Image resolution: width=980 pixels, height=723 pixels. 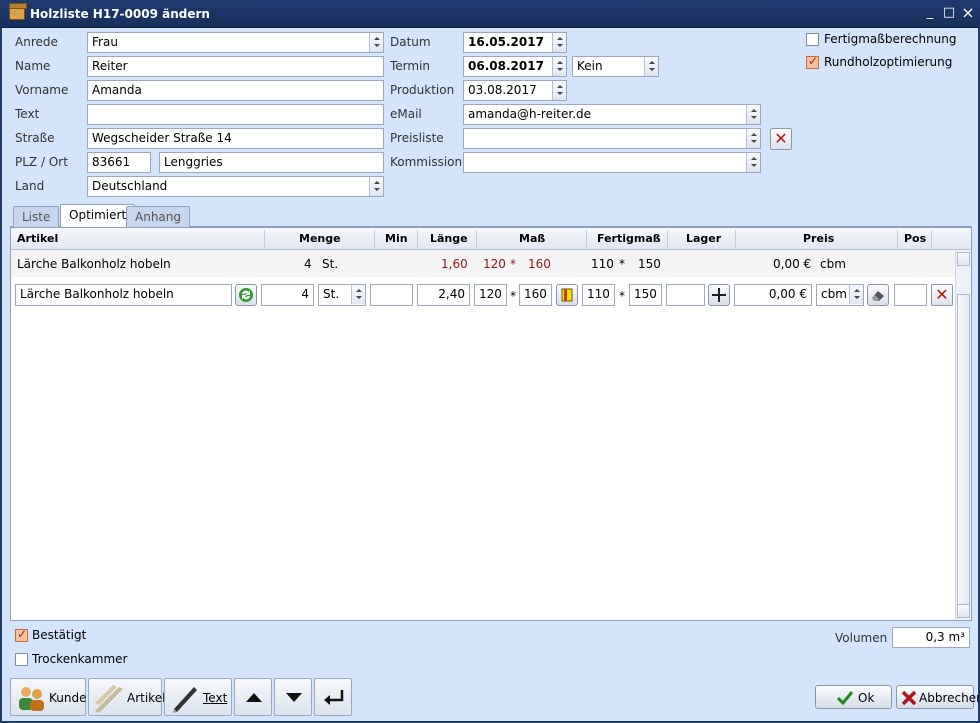 I want to click on move-up-button, so click(x=253, y=697).